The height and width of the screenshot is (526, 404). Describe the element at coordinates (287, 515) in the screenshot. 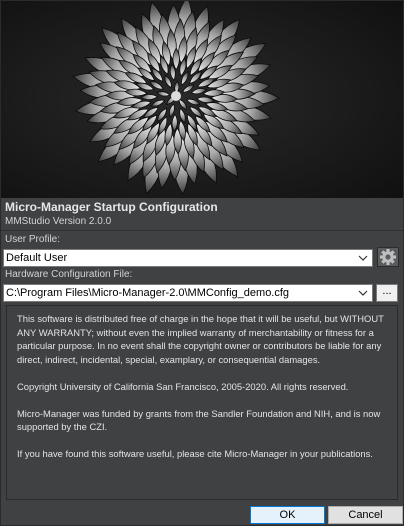

I see `ok-button: OK` at that location.